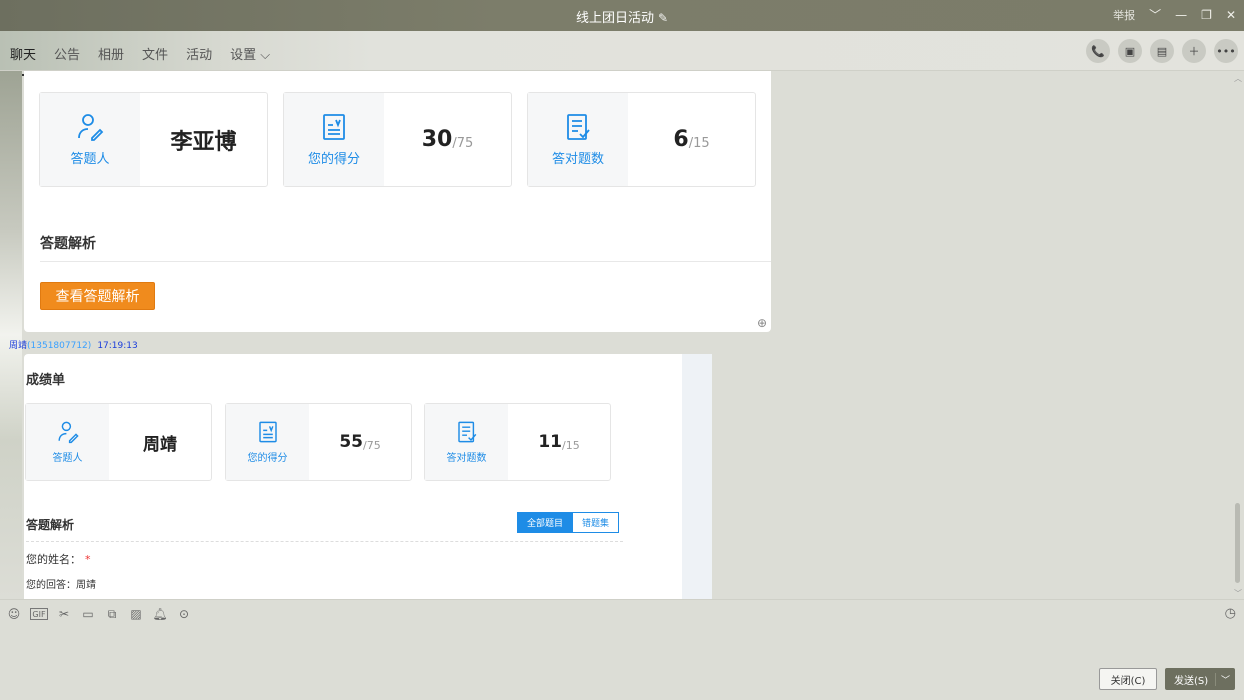 The image size is (1244, 700). Describe the element at coordinates (153, 139) in the screenshot. I see `stat-respondent: 答题人 李亚博` at that location.